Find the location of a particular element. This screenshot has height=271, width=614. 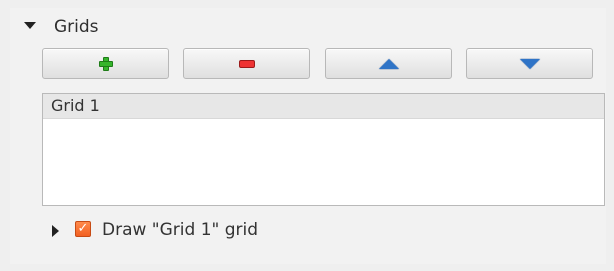

plus-icon is located at coordinates (106, 64).